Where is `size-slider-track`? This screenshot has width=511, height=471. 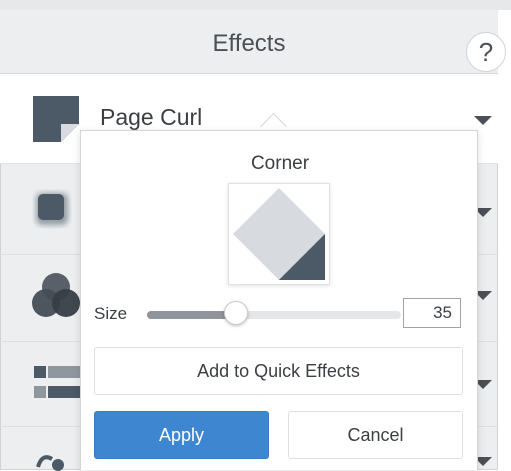
size-slider-track is located at coordinates (274, 315).